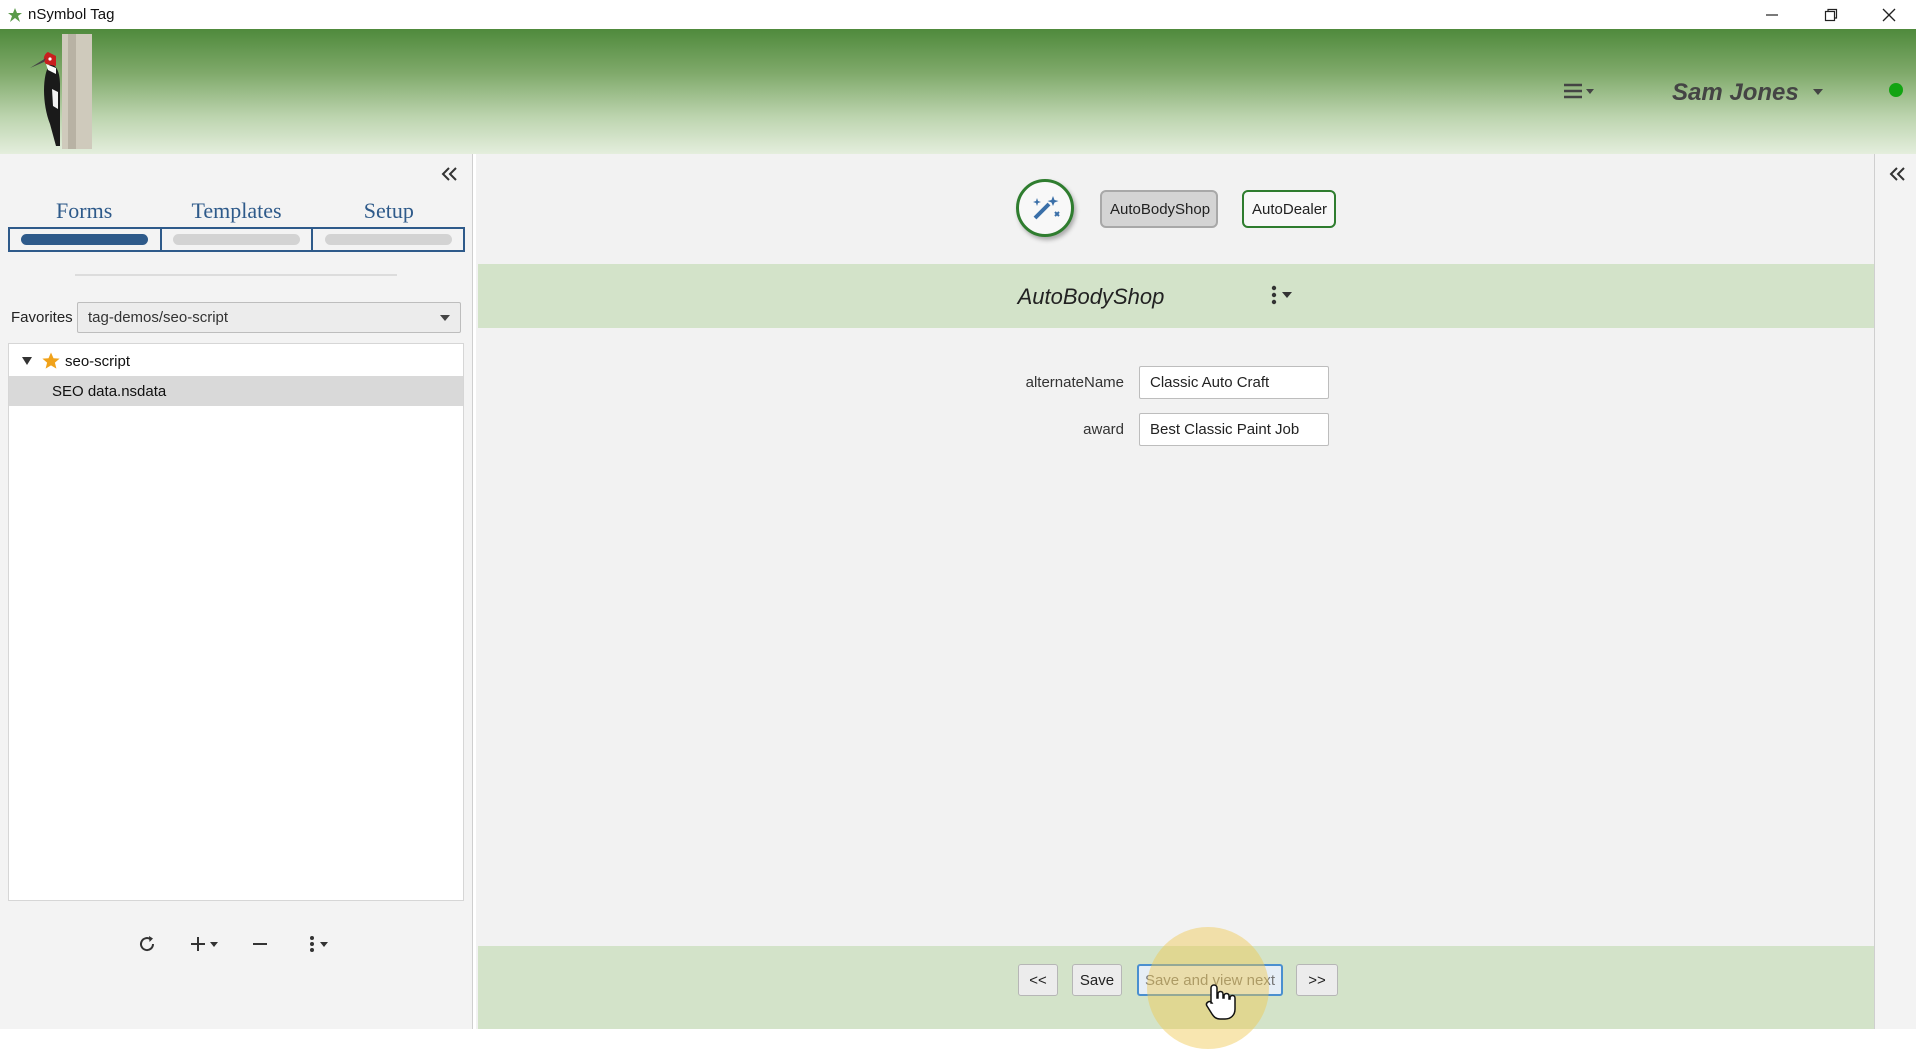  Describe the element at coordinates (1580, 91) in the screenshot. I see `hamburger-menu-icon` at that location.